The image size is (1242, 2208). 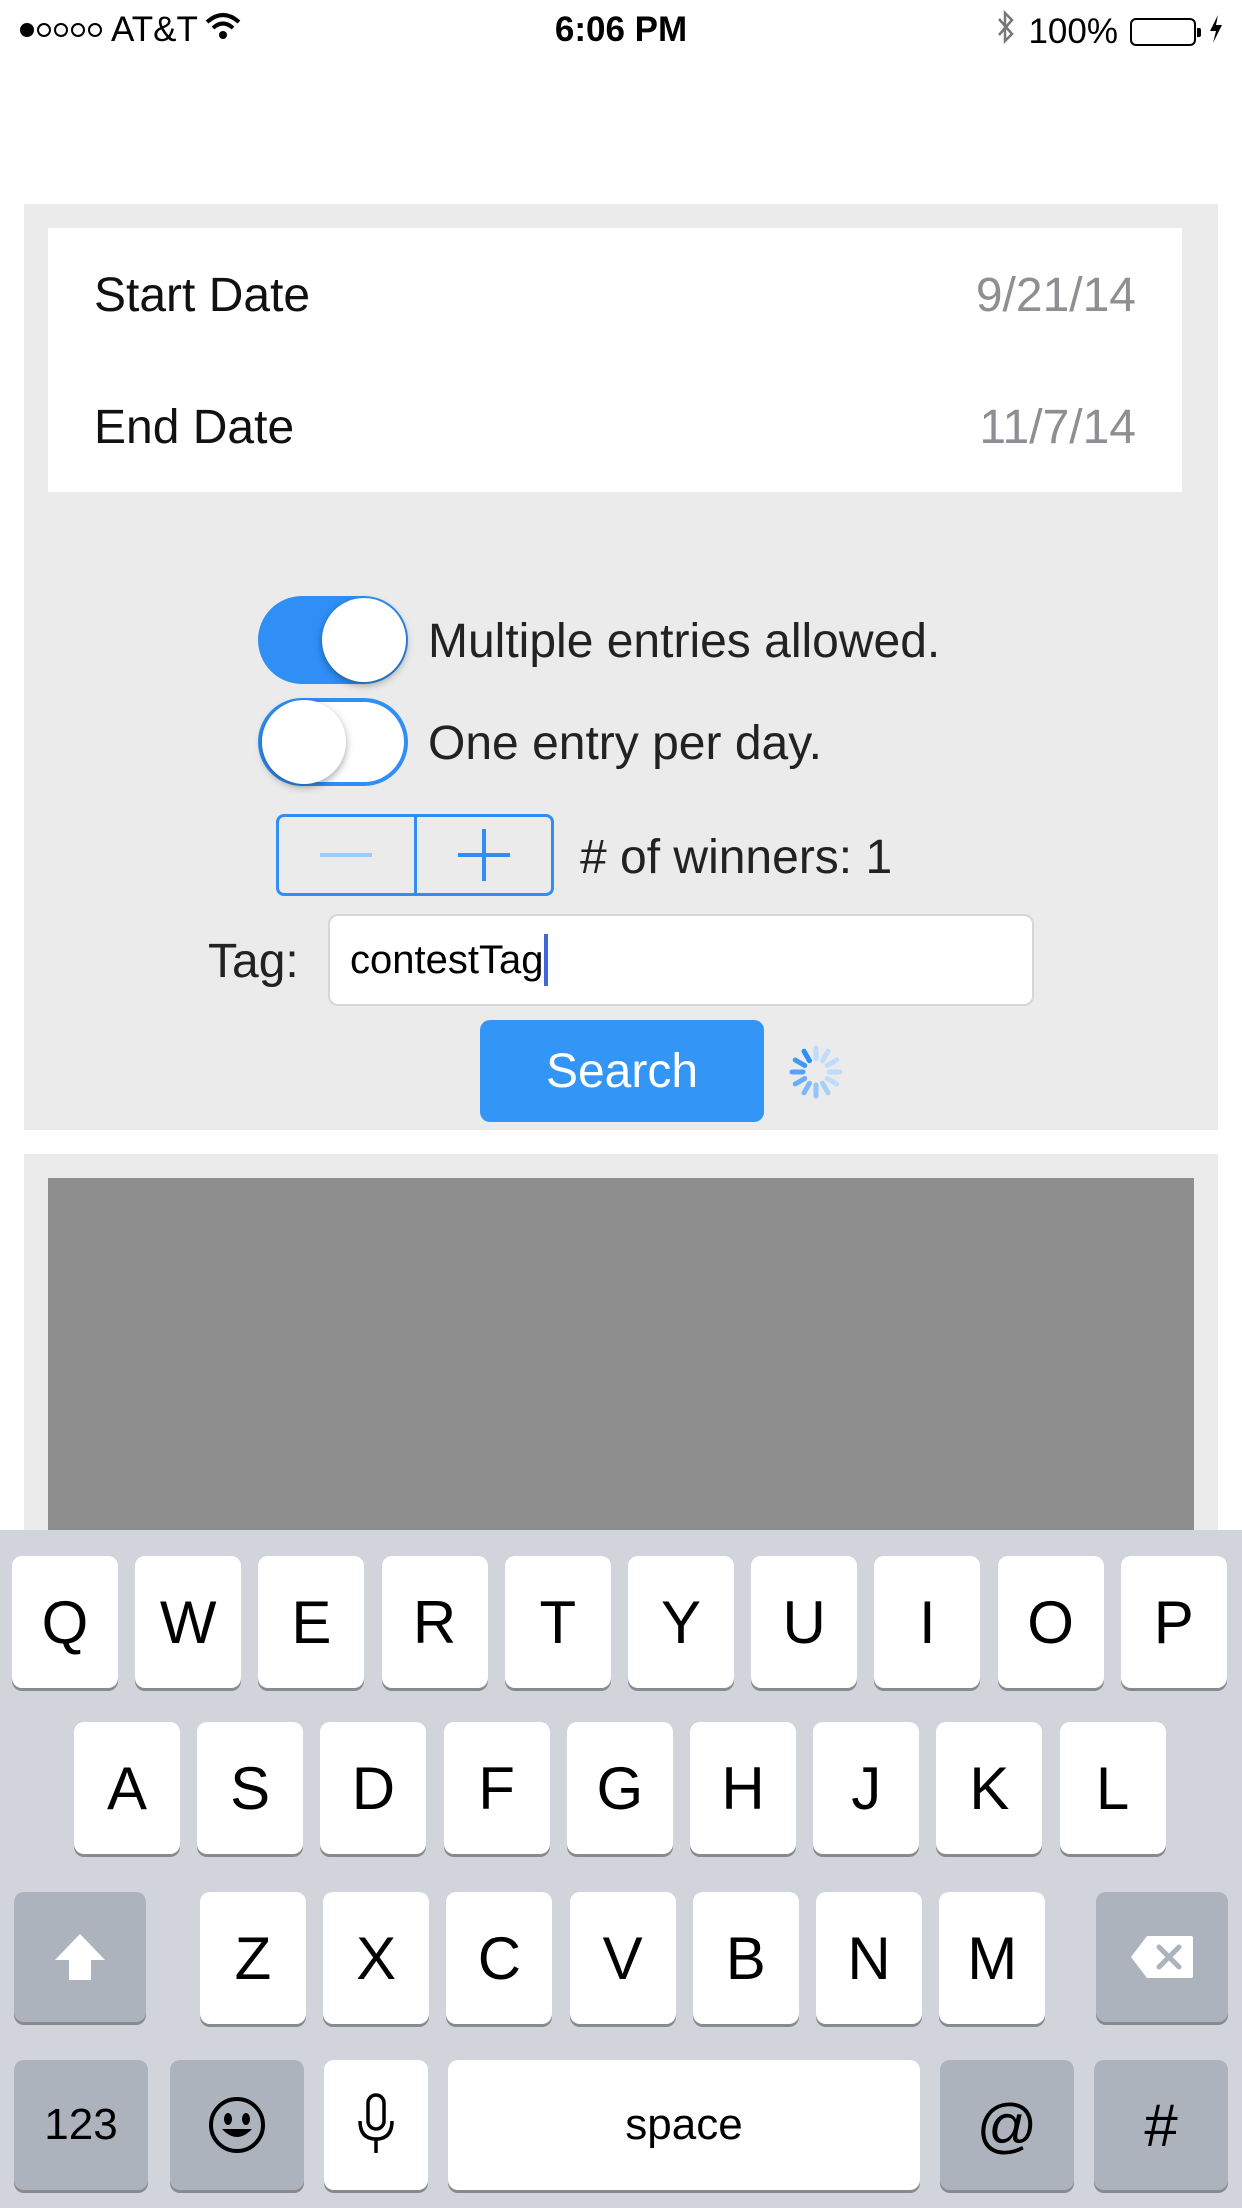 What do you see at coordinates (681, 960) in the screenshot?
I see `tag-input: contestTag` at bounding box center [681, 960].